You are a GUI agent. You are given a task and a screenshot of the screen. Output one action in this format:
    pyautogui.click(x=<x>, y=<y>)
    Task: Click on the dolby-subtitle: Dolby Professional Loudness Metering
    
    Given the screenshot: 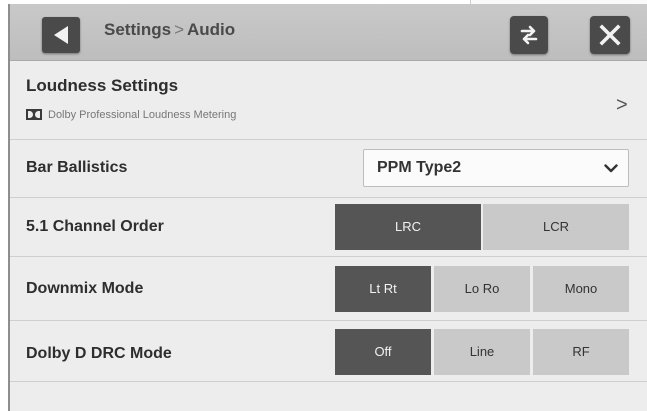 What is the action you would take?
    pyautogui.click(x=131, y=114)
    